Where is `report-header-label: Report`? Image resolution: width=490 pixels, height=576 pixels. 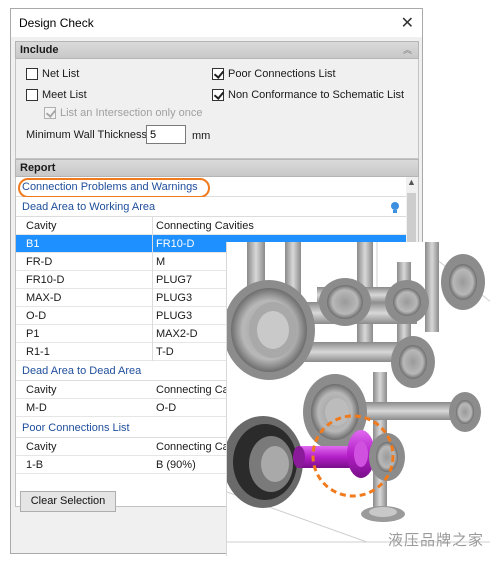
report-header-label: Report is located at coordinates (38, 168).